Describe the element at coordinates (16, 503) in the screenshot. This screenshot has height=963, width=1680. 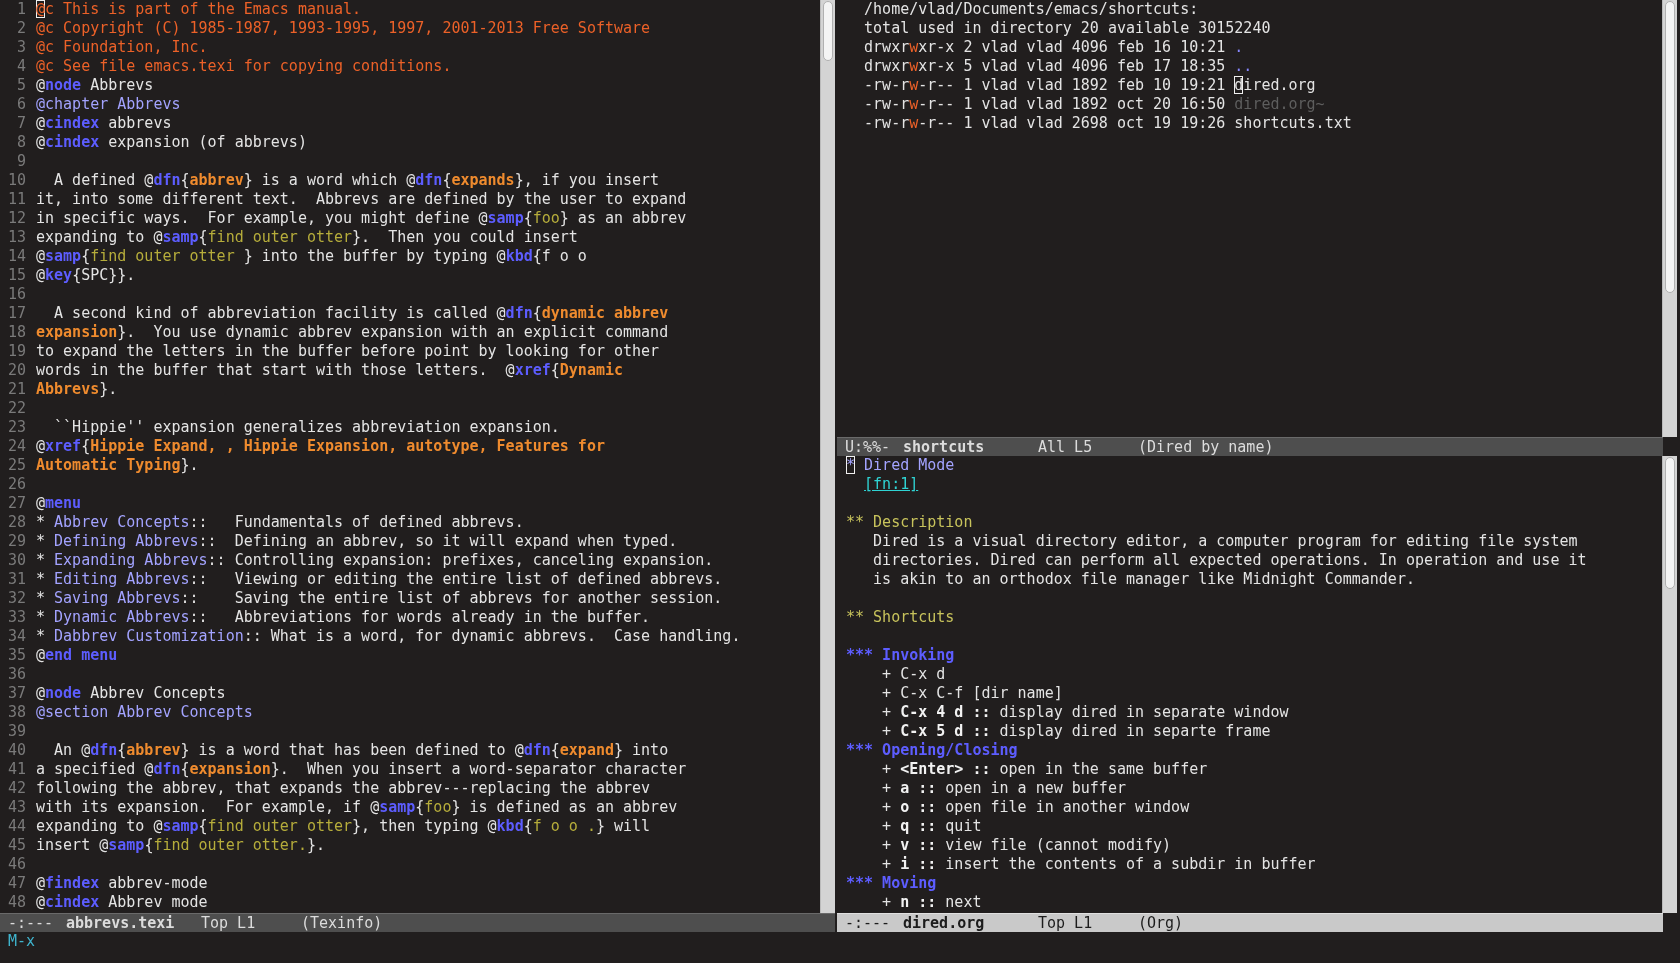
I see `line-number: 27` at that location.